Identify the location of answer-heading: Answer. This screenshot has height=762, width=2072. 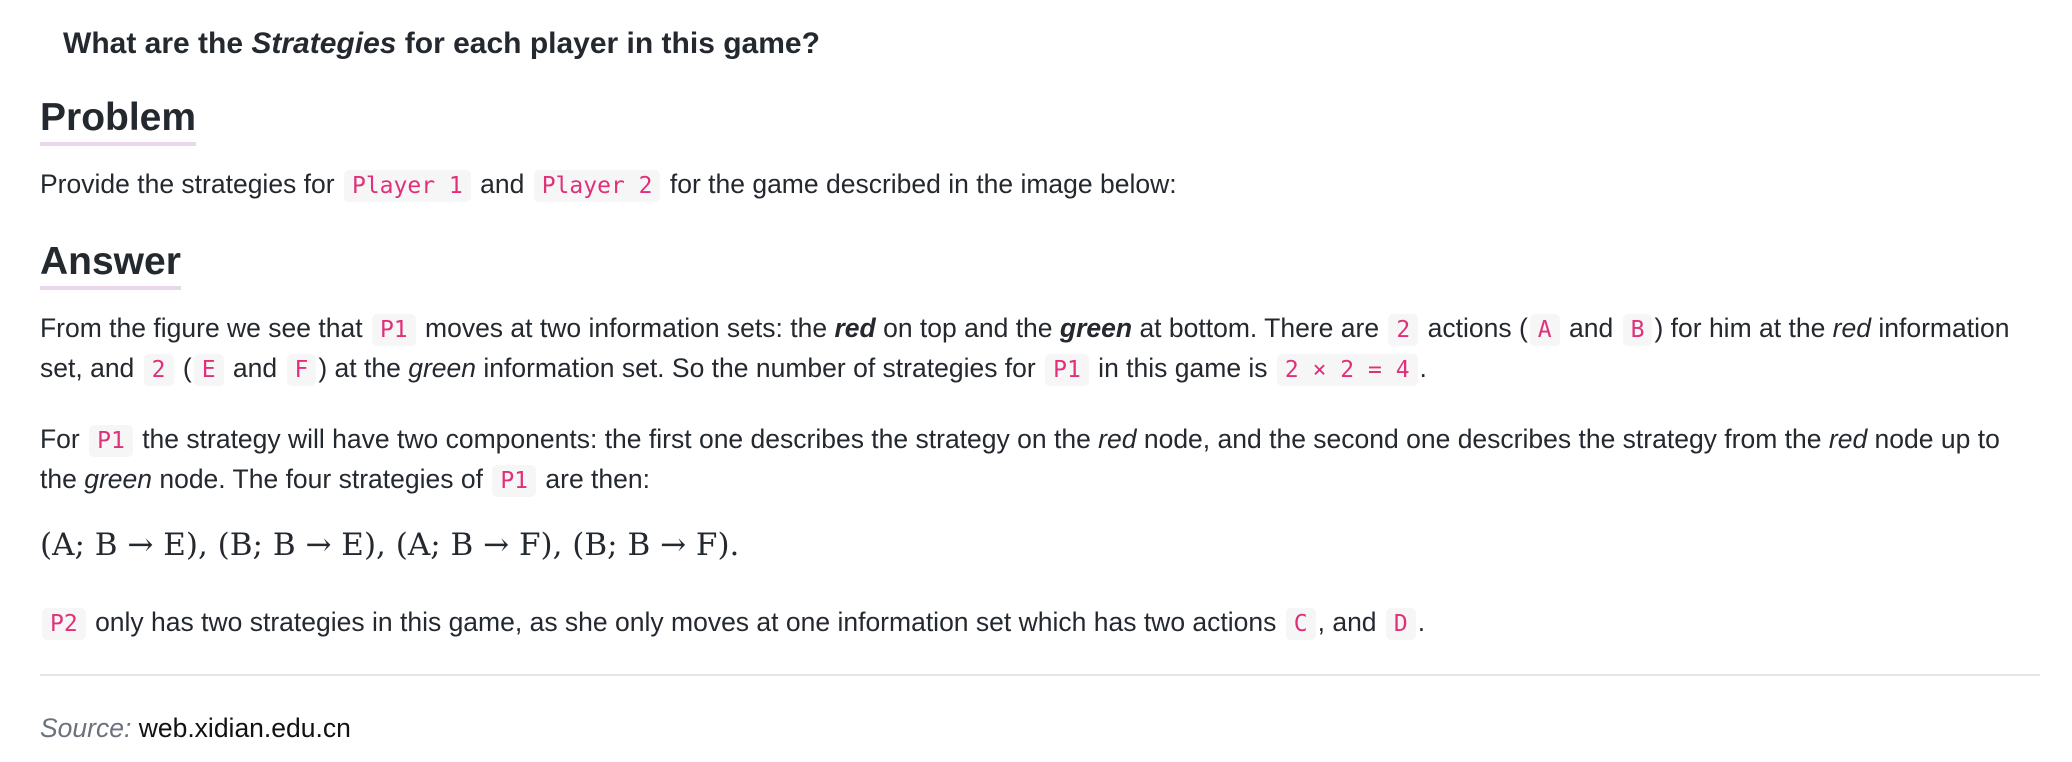
(110, 264).